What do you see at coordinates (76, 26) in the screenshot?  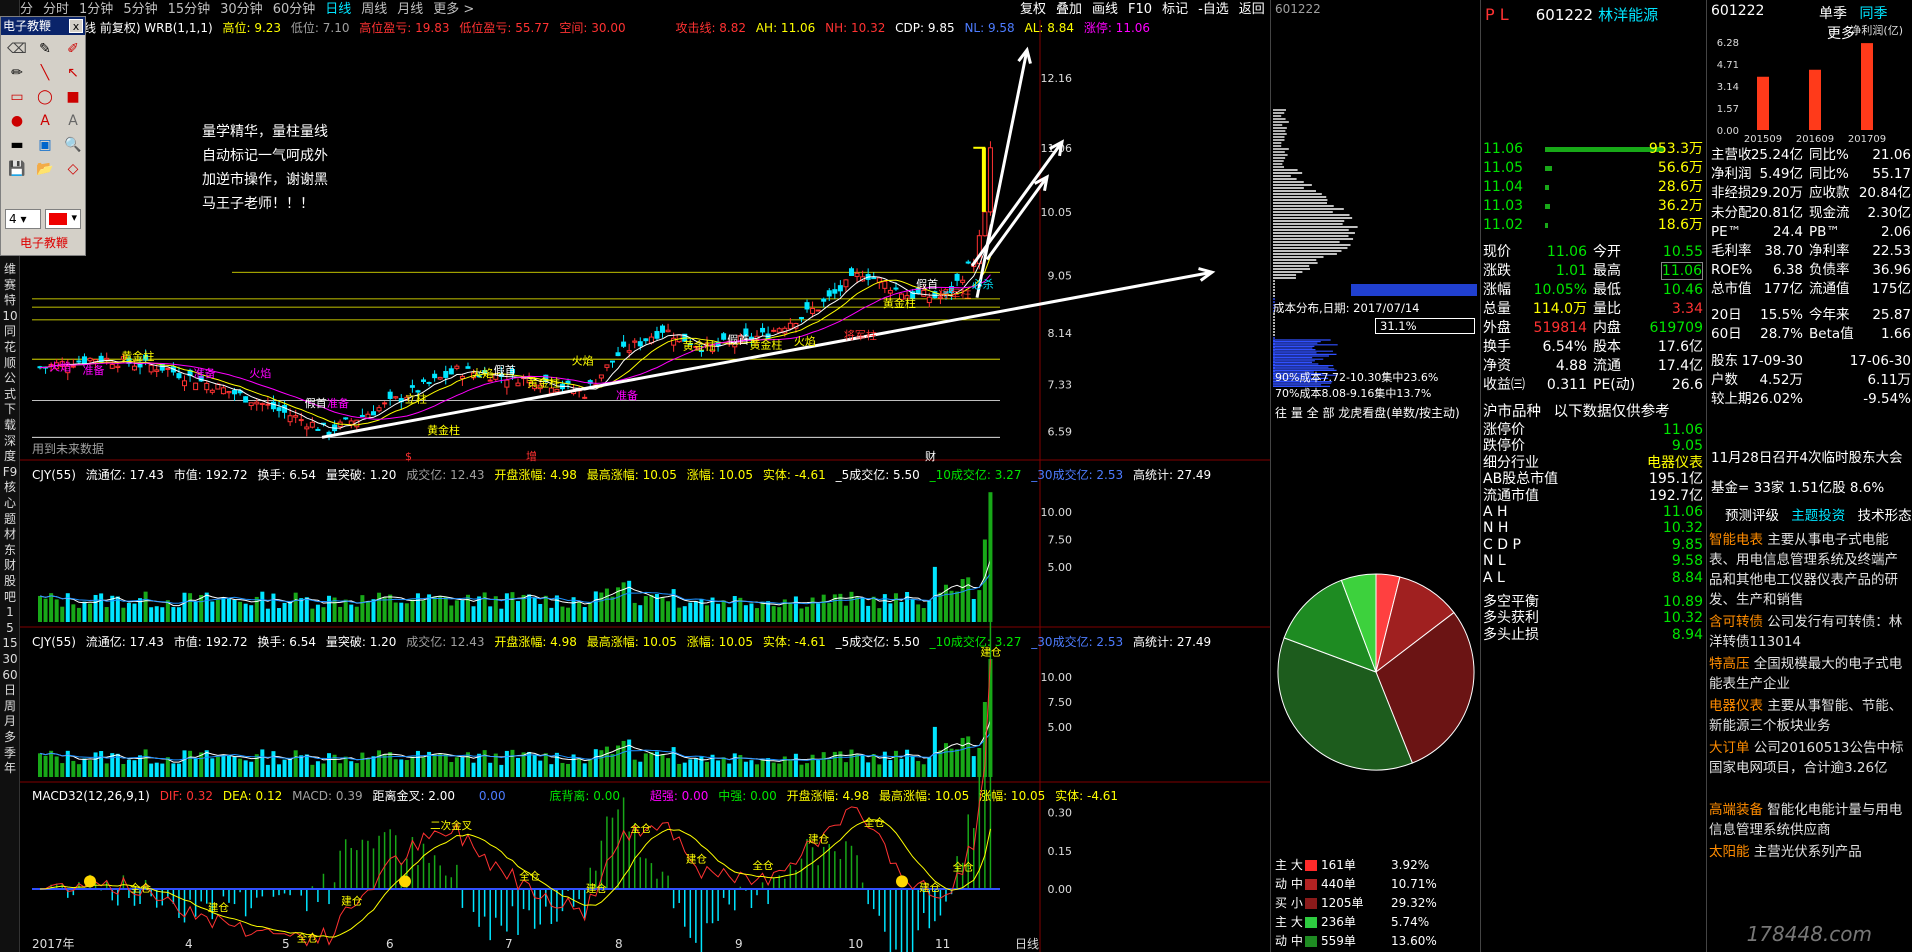 I see `toolbox-close-button: x` at bounding box center [76, 26].